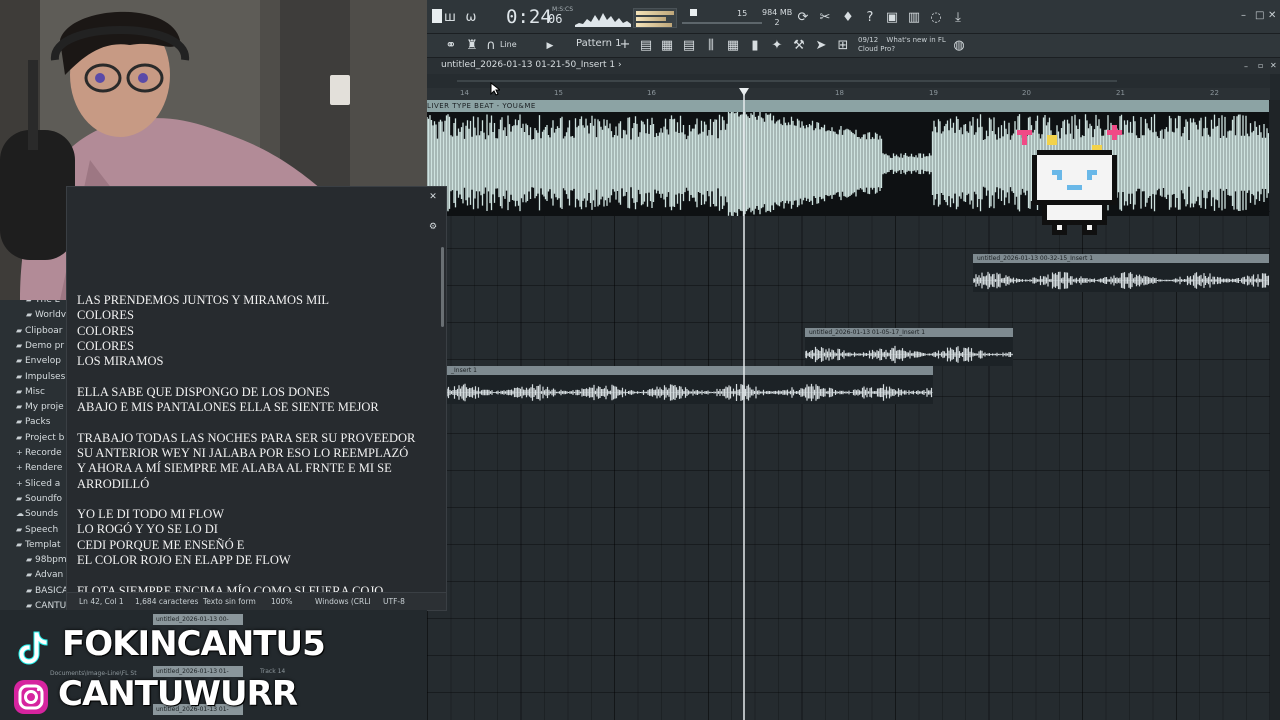  What do you see at coordinates (161, 544) in the screenshot?
I see `lyric-line: CEDI PORQUE ME ENSEÑÓ E` at bounding box center [161, 544].